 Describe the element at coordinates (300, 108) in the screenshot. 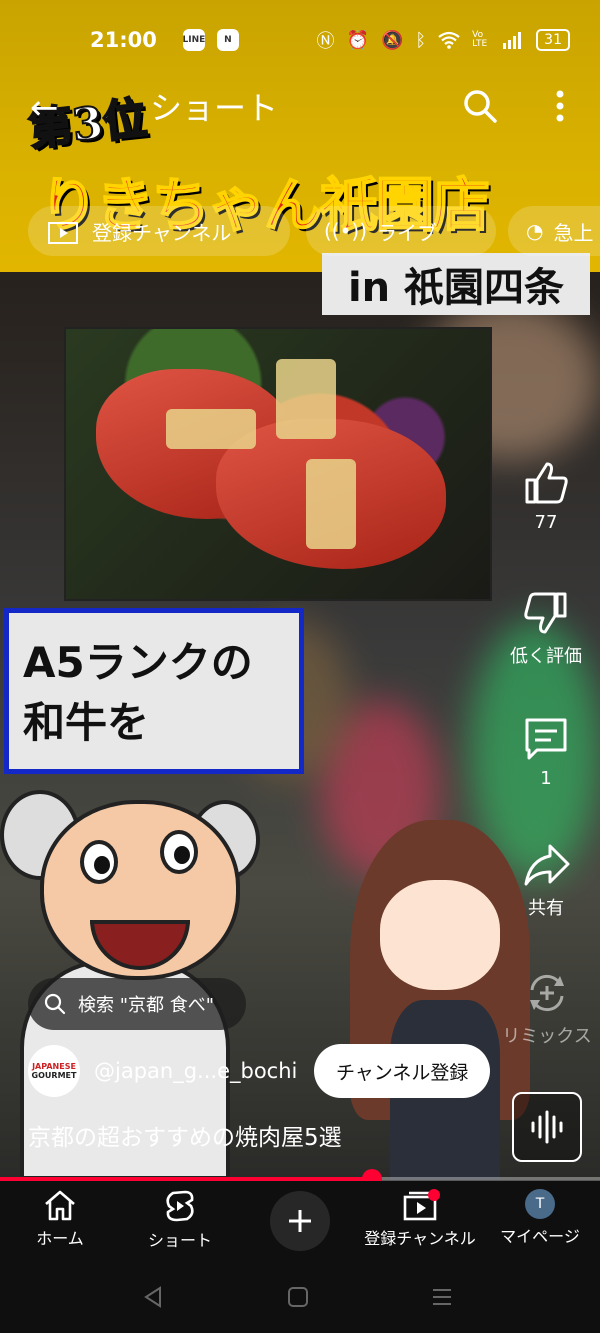

I see `shorts-header: ← ショート` at that location.